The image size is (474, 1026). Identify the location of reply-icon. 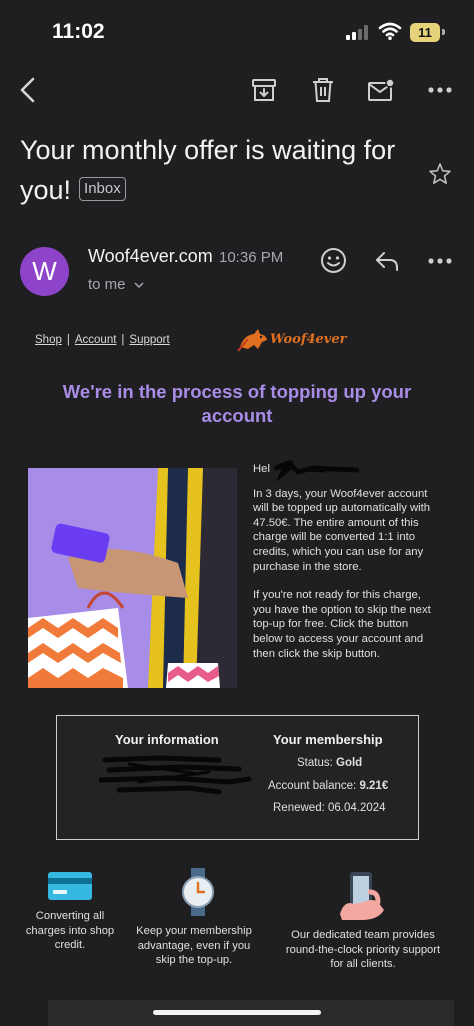
(387, 261).